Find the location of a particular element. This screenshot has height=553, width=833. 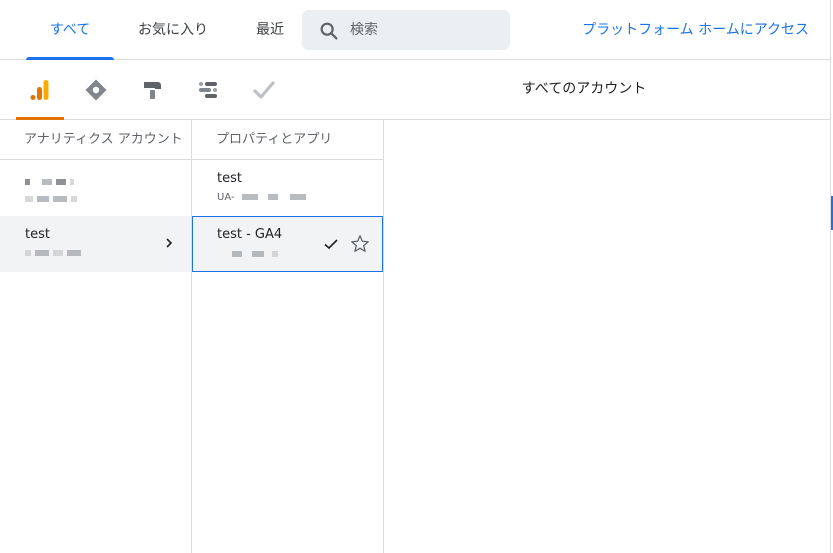

product-title: すべてのアカウント is located at coordinates (584, 89).